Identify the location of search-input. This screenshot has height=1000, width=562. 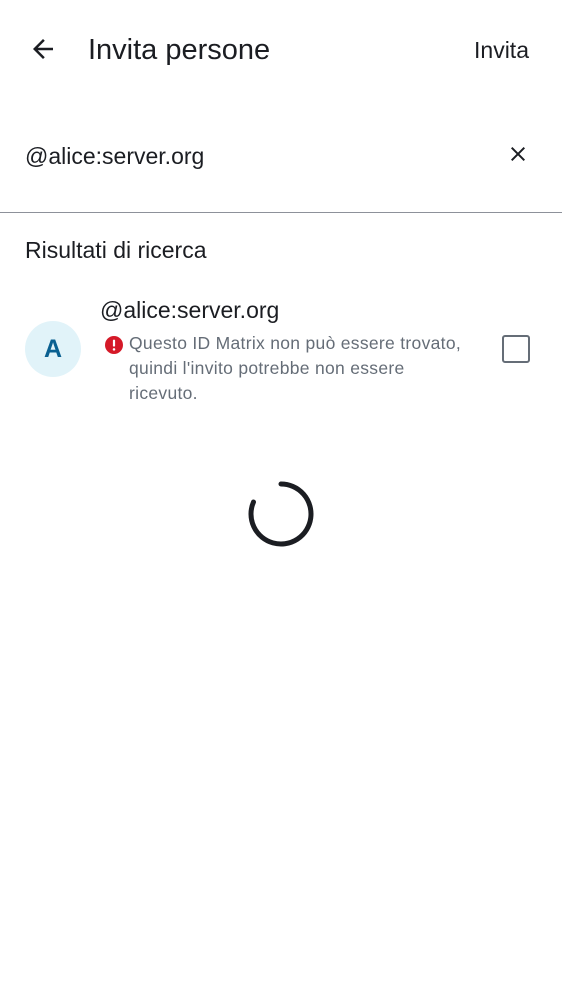
(245, 156).